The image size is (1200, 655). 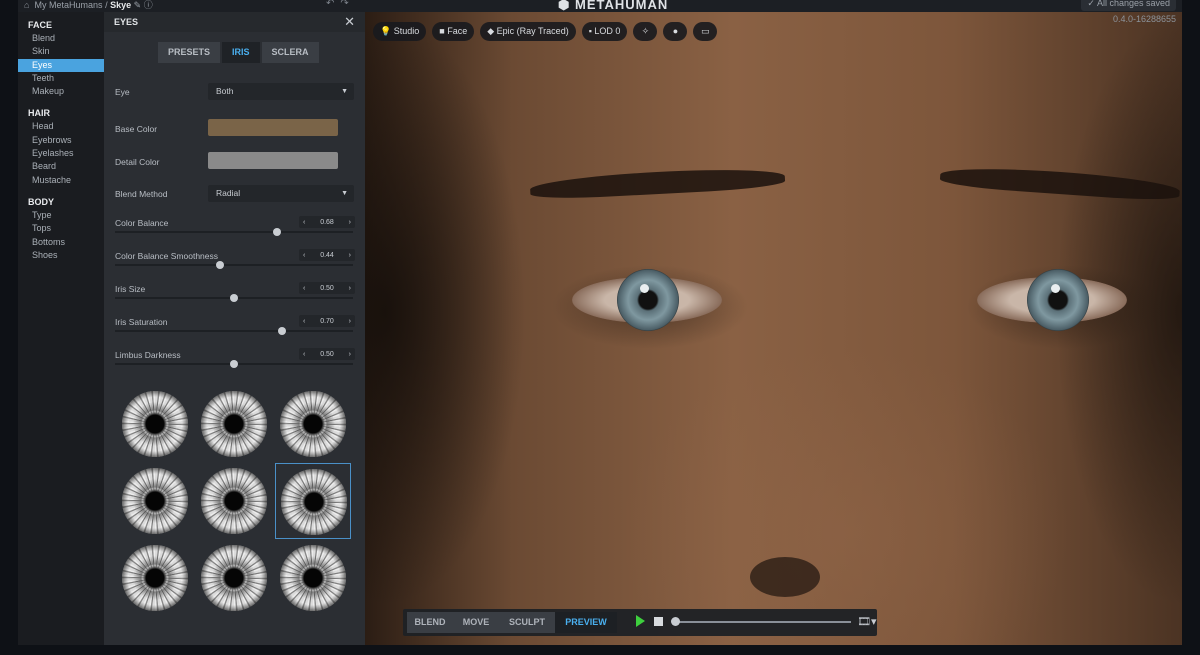 I want to click on stepper-value: 0.68, so click(x=327, y=222).